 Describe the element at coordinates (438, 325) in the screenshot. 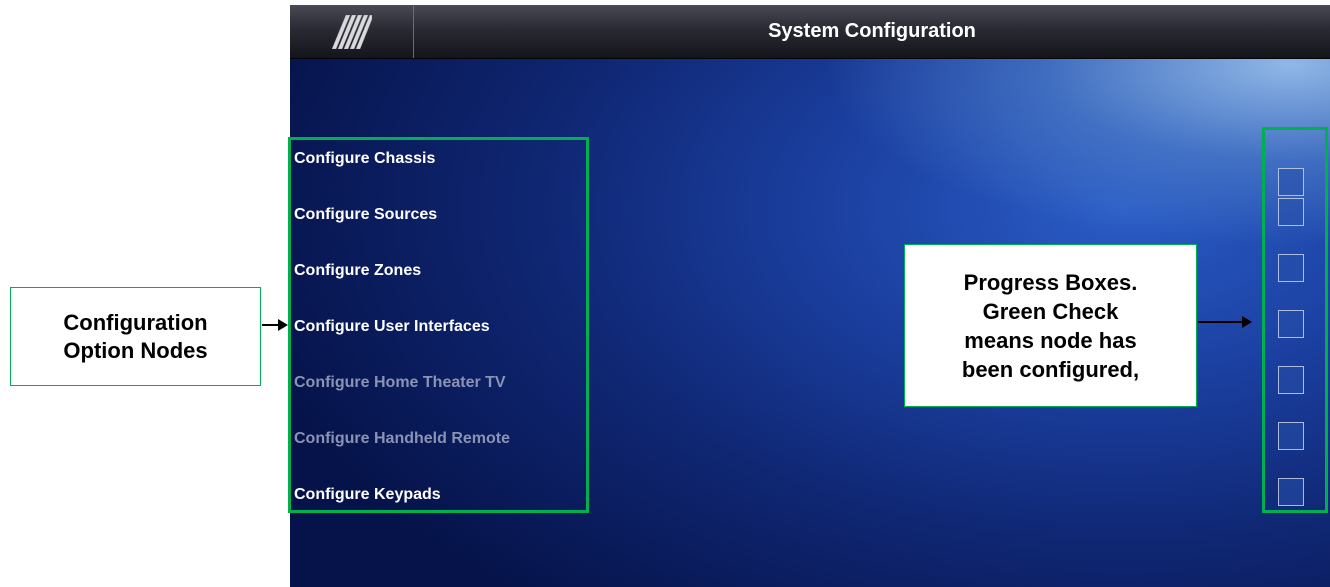

I see `node-list-highlight-frame` at that location.